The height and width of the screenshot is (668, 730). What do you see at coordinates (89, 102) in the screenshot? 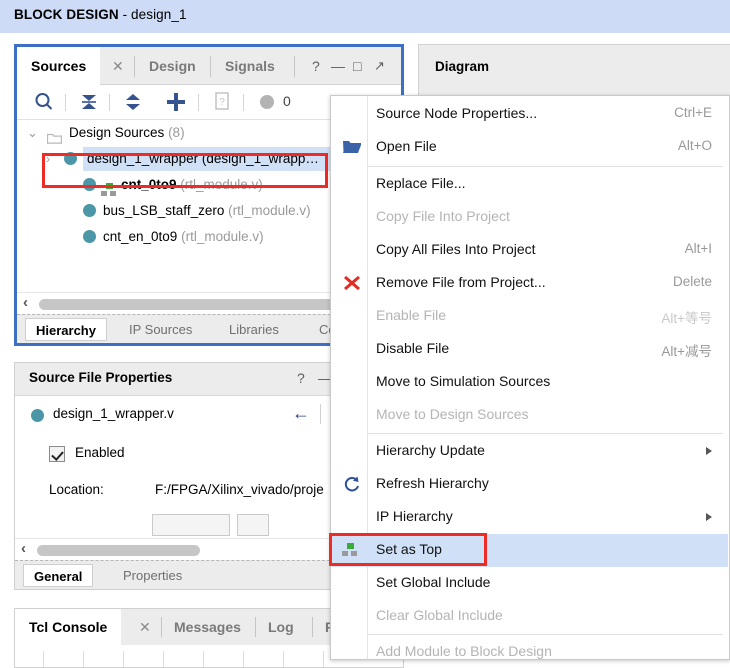
I see `collapse-all-icon` at bounding box center [89, 102].